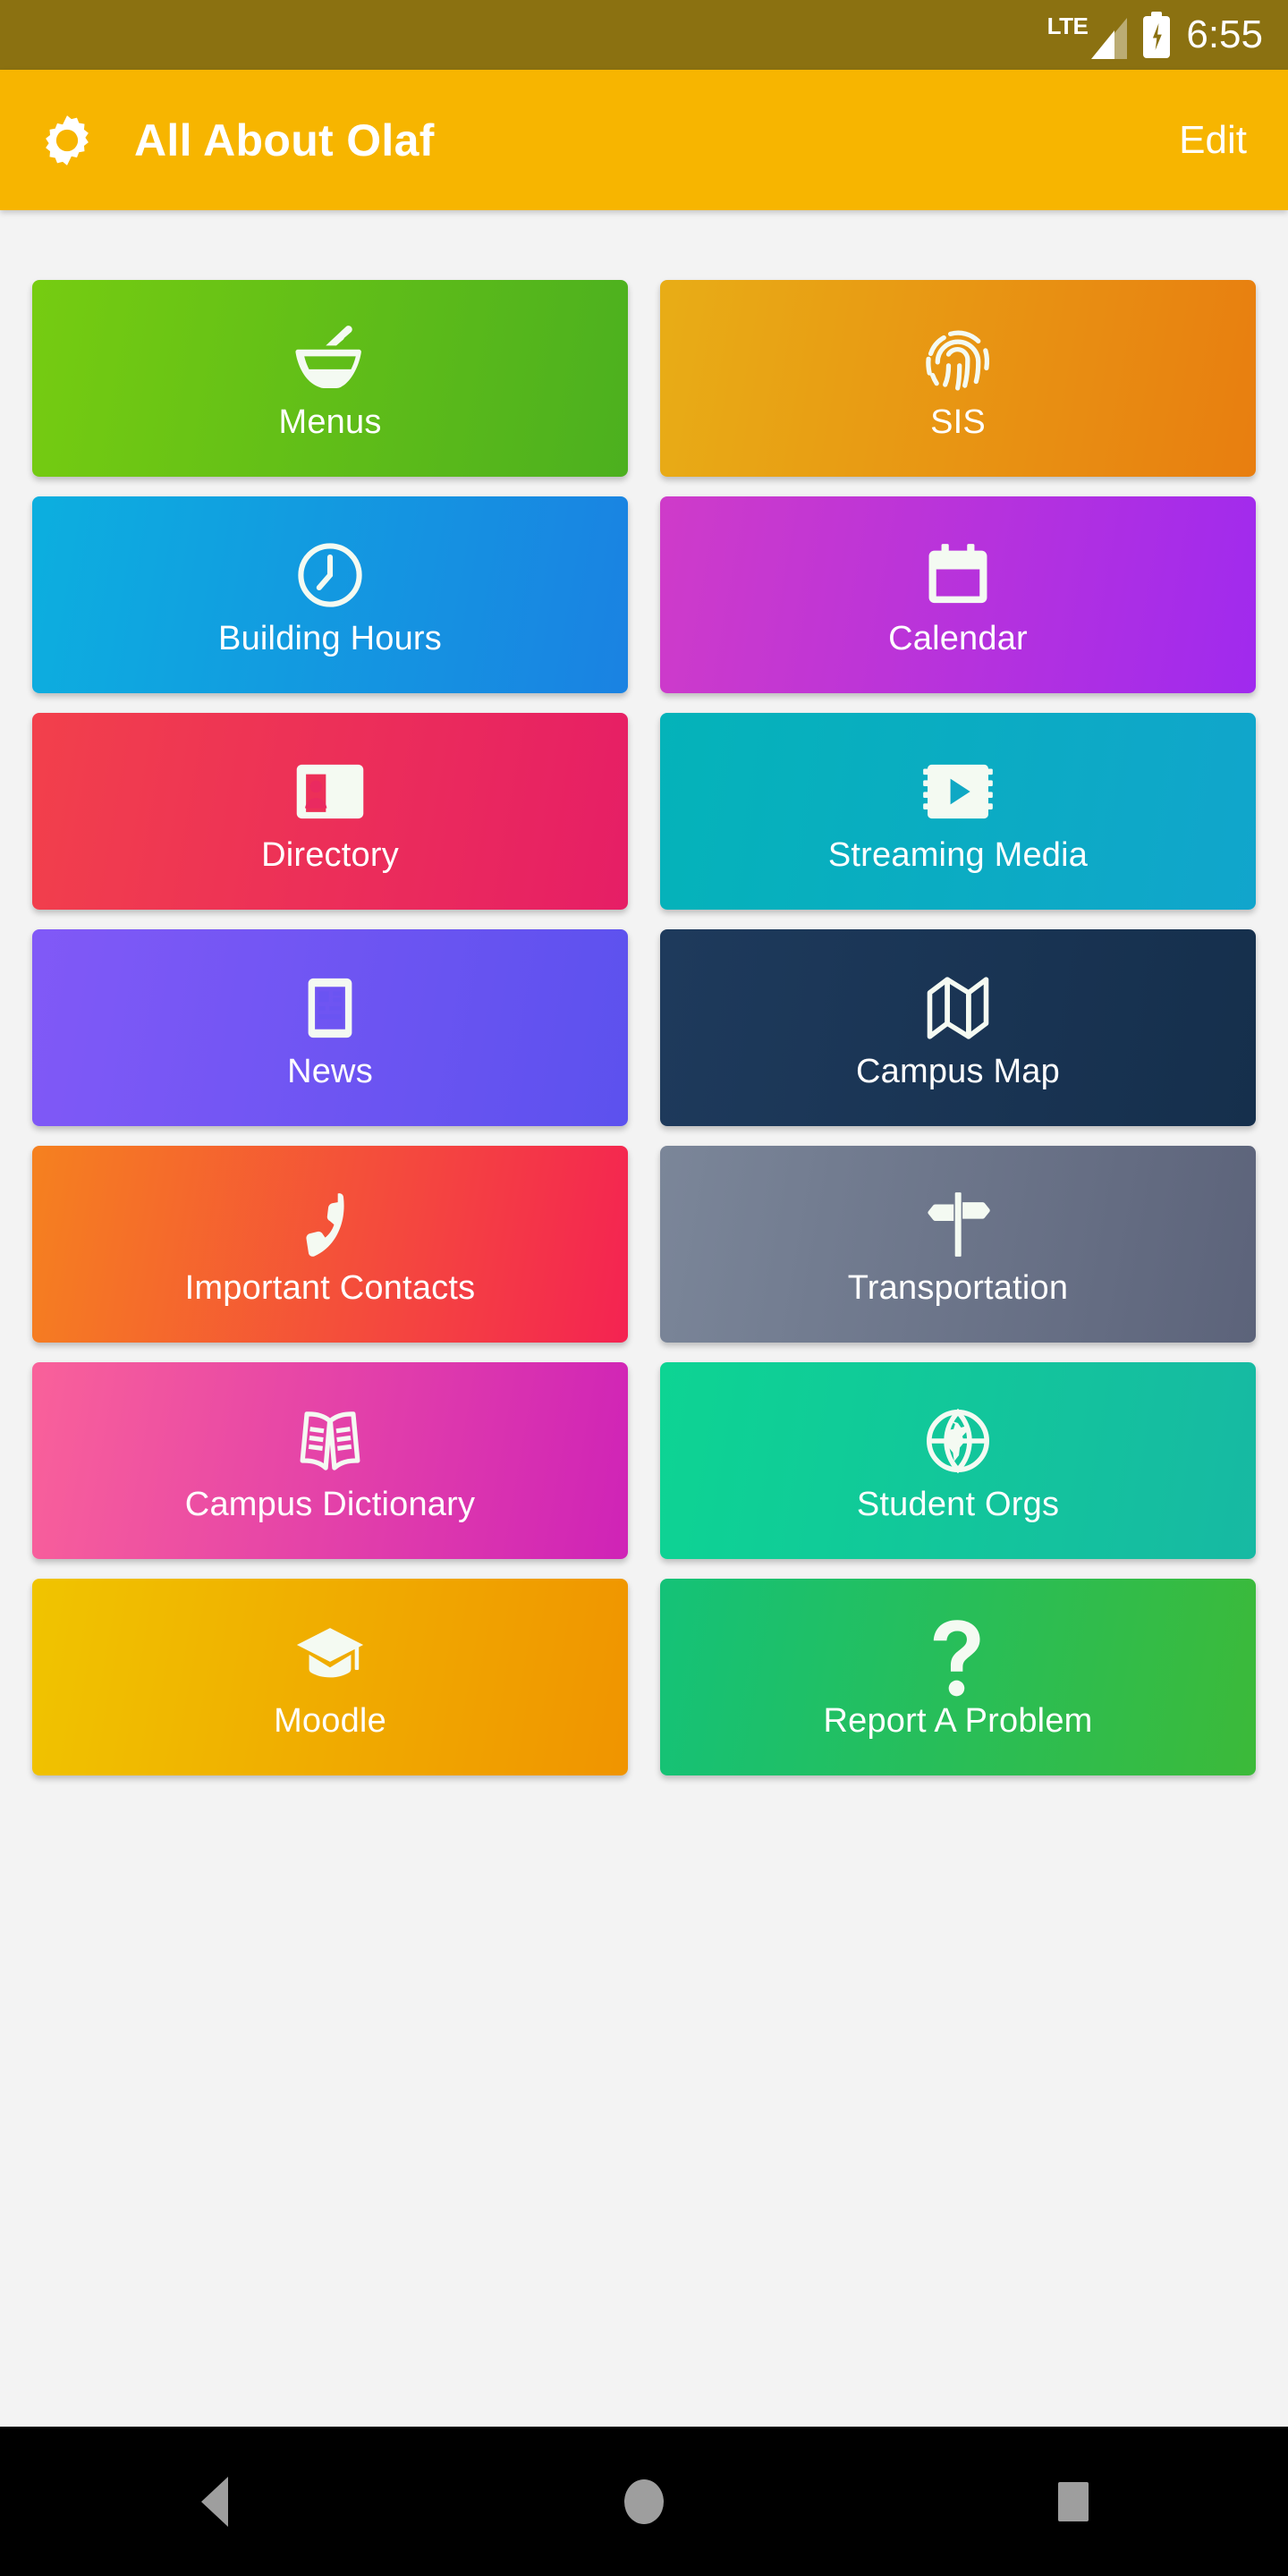  I want to click on tile-building-hours: Building Hours, so click(330, 594).